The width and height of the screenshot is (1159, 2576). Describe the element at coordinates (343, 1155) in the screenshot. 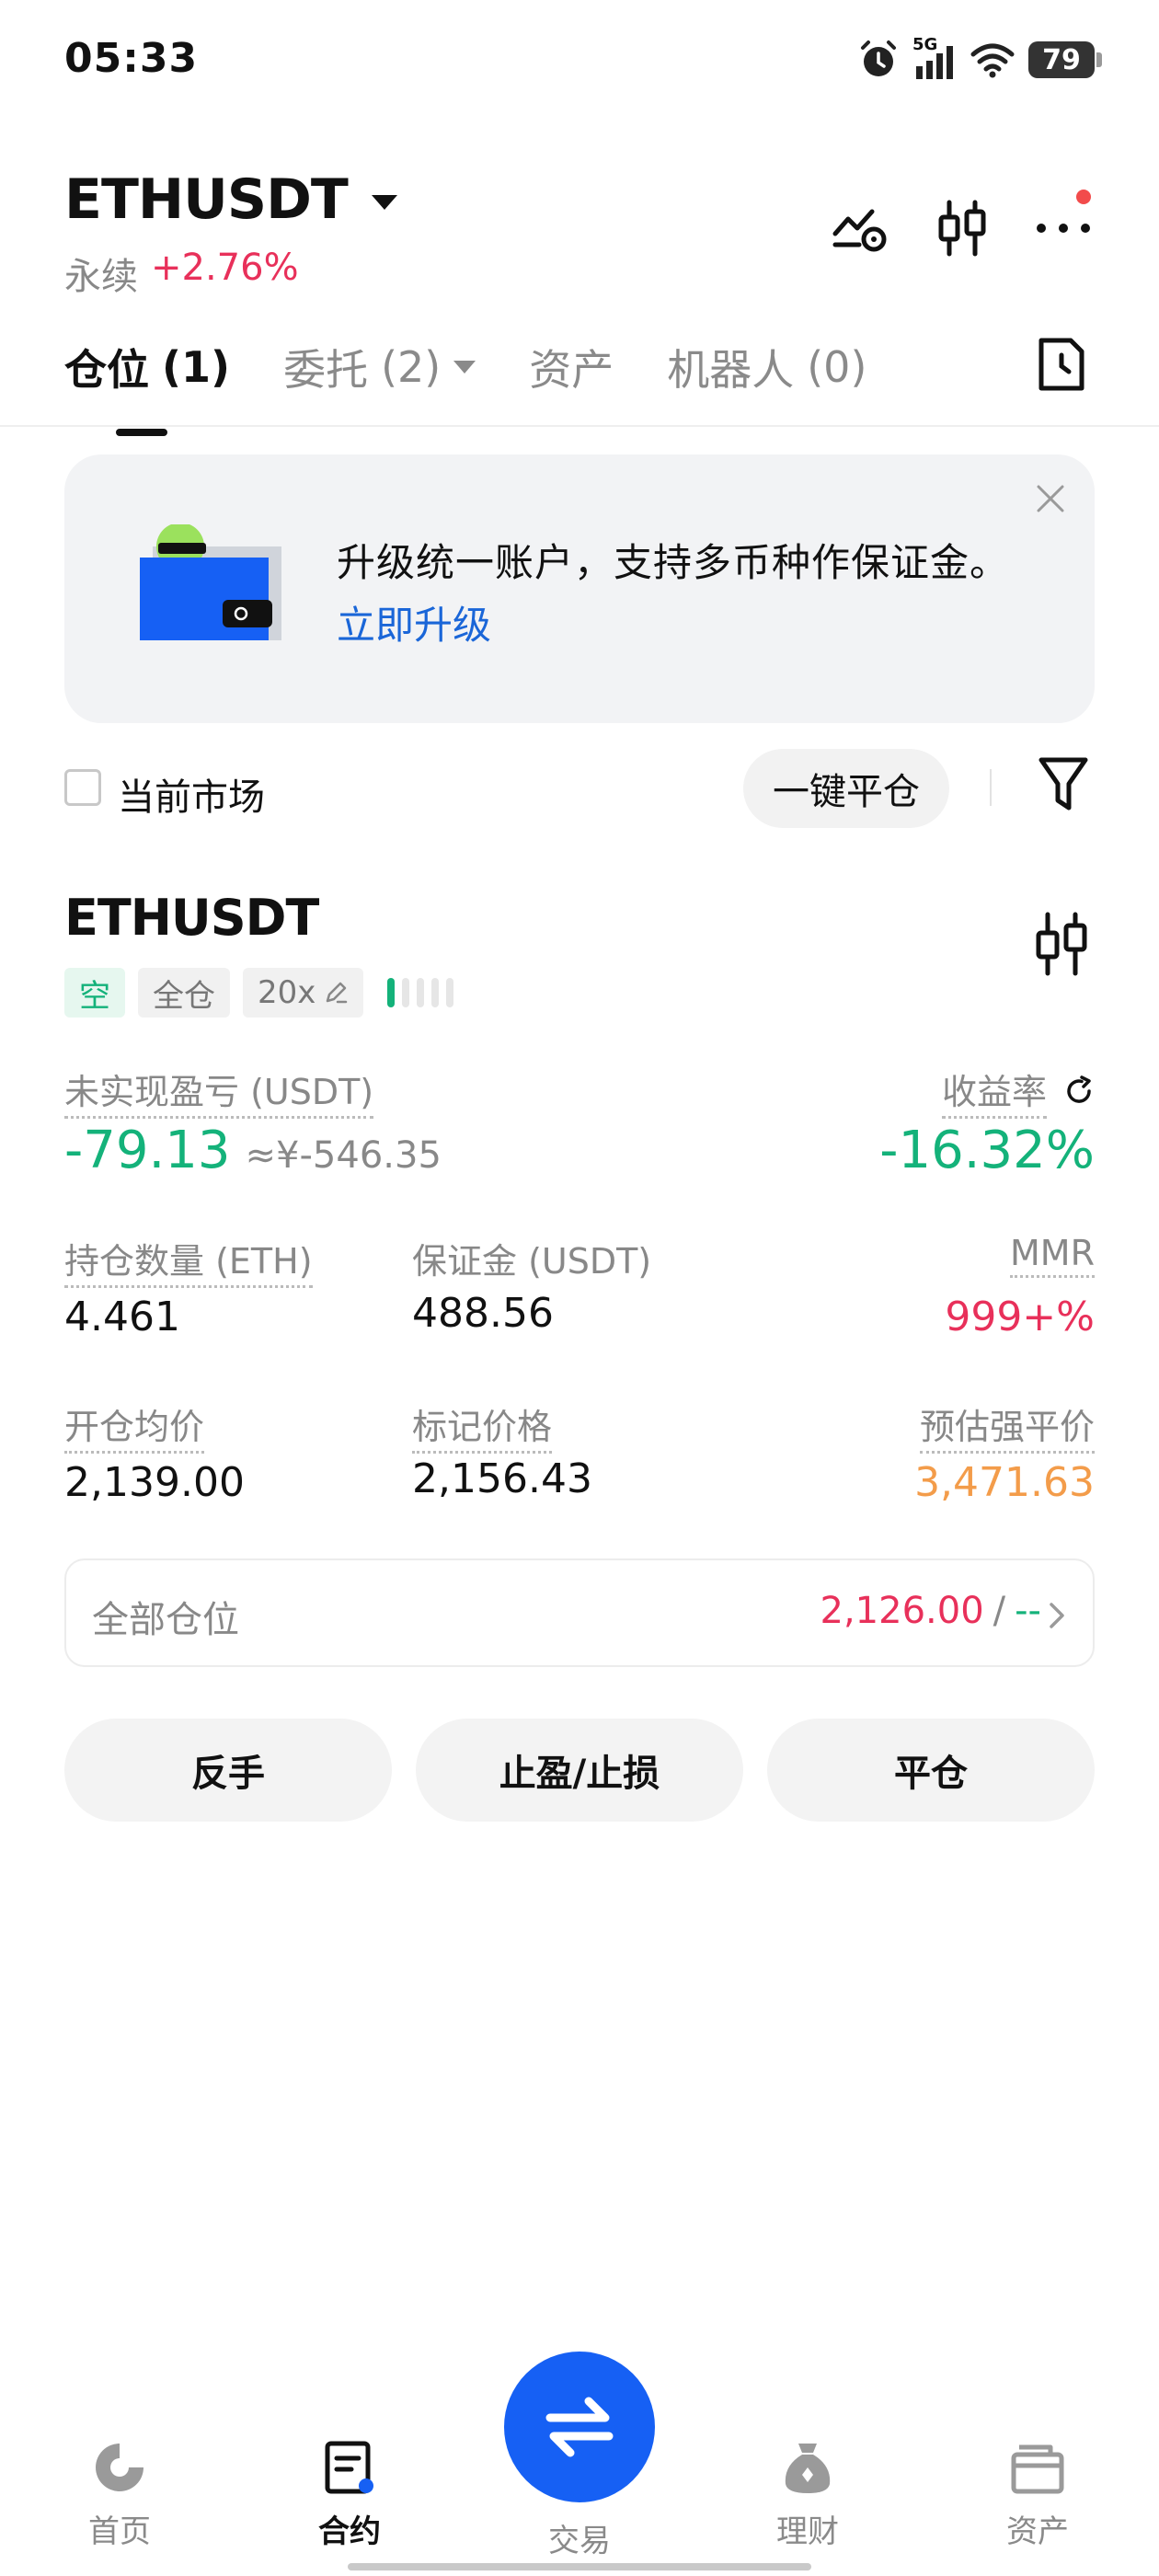

I see `pnl-cny: ≈¥-546.35` at that location.